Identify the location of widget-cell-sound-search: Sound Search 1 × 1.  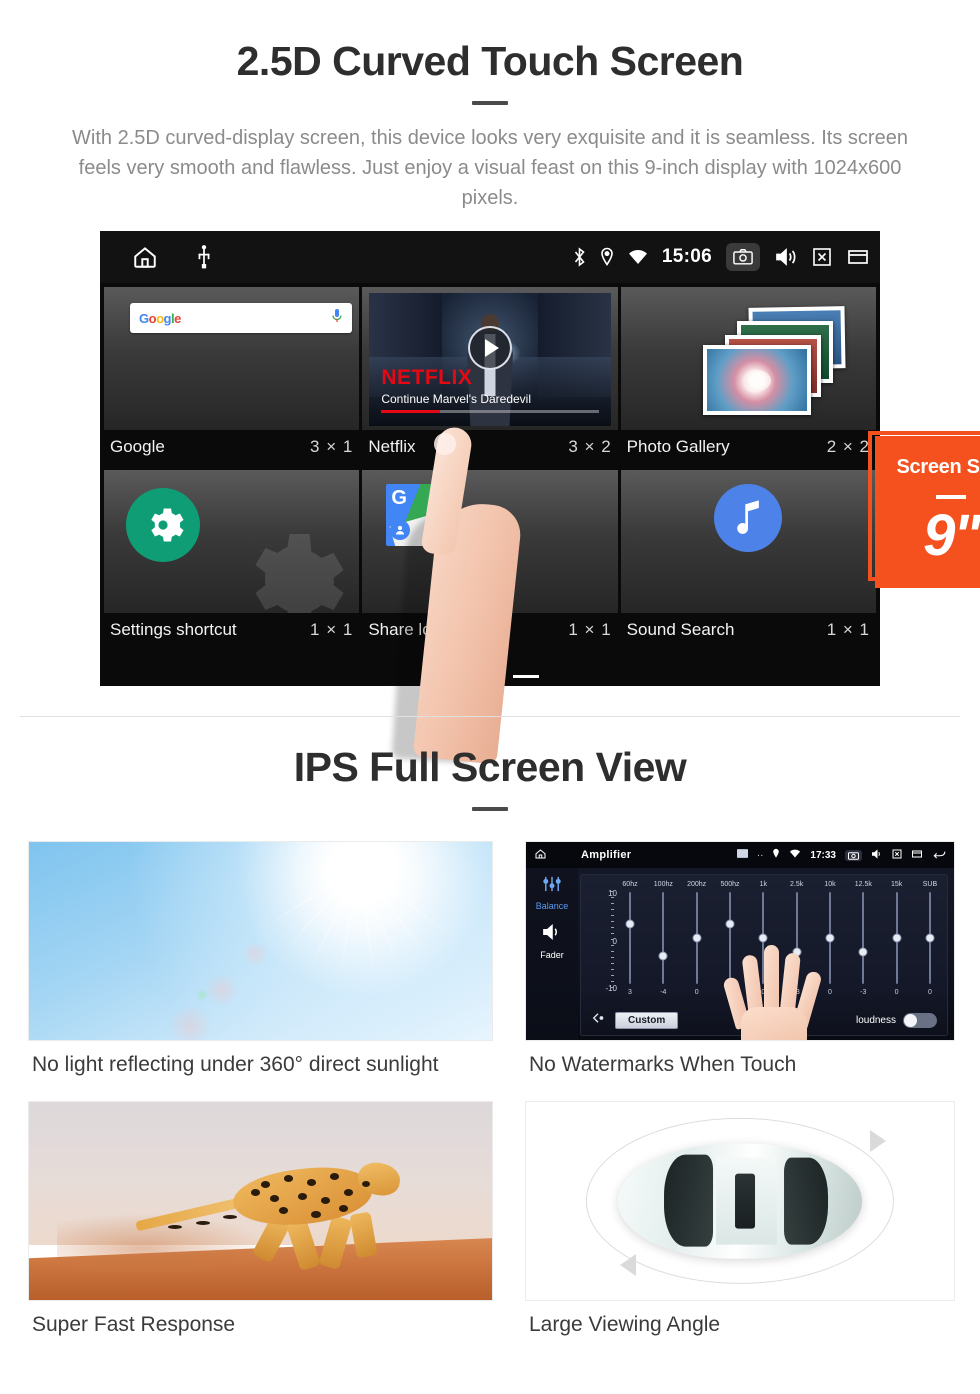
(748, 560).